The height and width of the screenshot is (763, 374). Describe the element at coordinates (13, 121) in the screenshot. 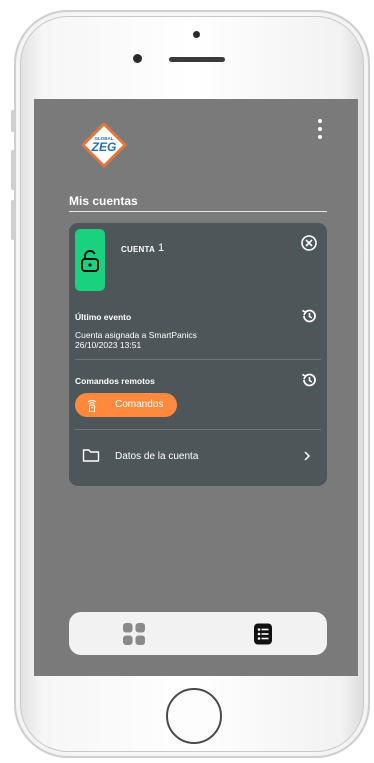

I see `mute-switch` at that location.